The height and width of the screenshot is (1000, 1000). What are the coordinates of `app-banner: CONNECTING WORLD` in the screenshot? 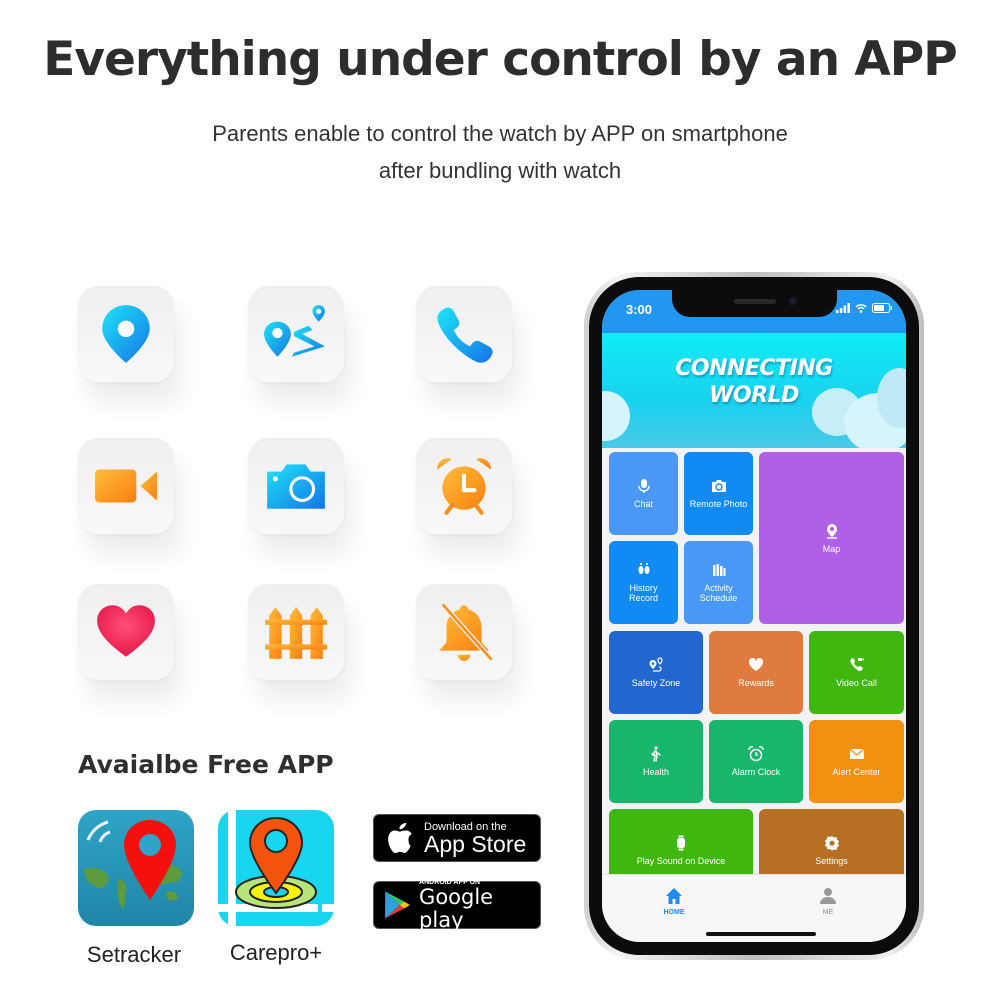 It's located at (754, 390).